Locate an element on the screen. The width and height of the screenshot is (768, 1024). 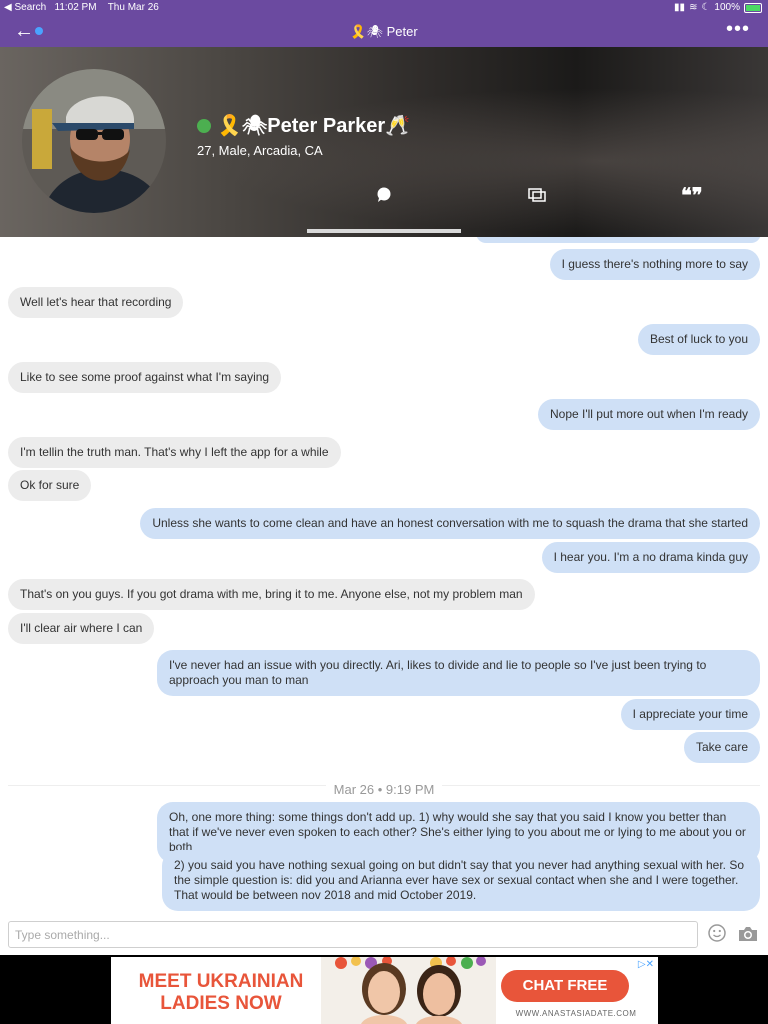
moon-icon: ☾ is located at coordinates (706, 7).